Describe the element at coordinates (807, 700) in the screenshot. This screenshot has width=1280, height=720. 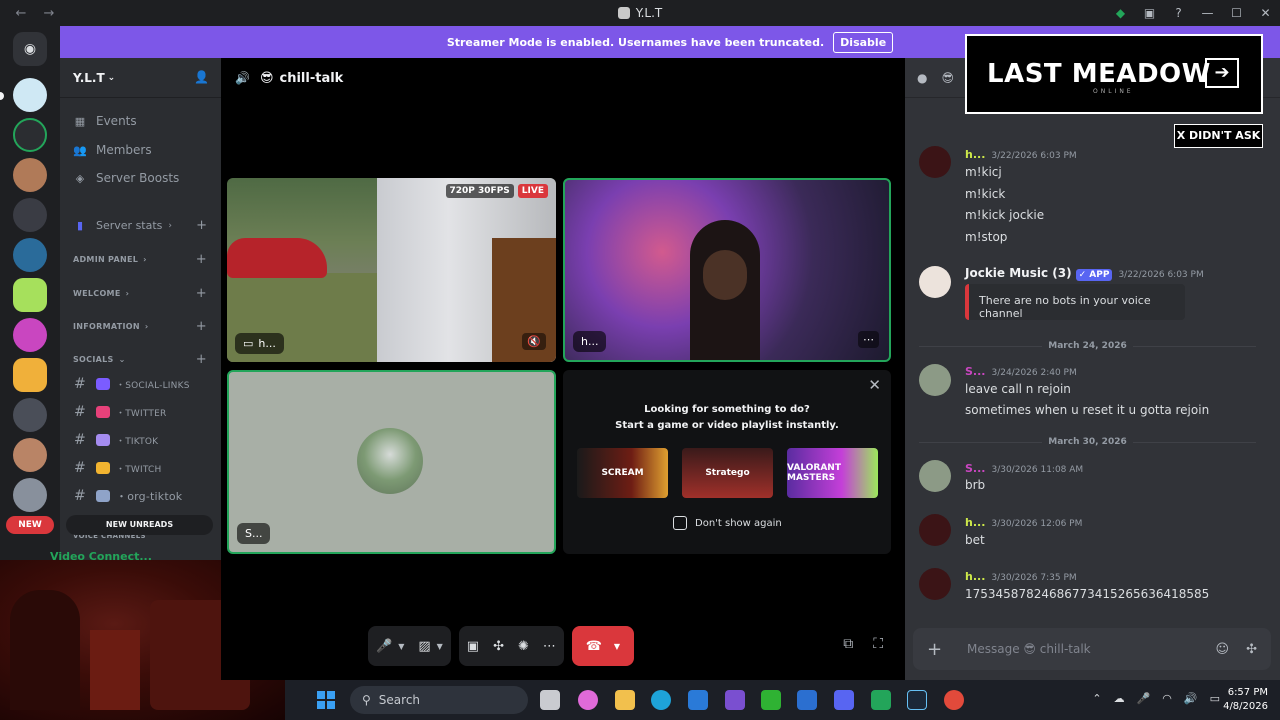
I see `outlook-icon` at that location.